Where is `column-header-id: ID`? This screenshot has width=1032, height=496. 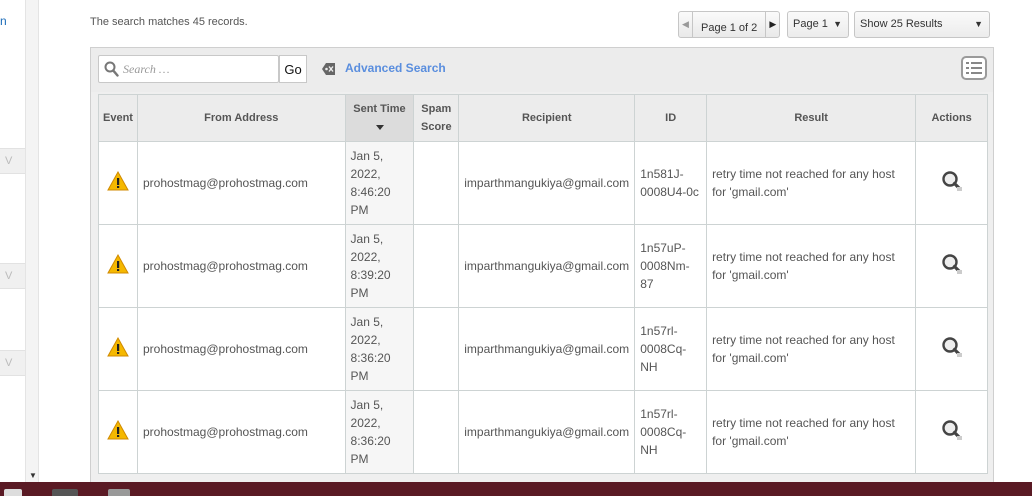
column-header-id: ID is located at coordinates (671, 118).